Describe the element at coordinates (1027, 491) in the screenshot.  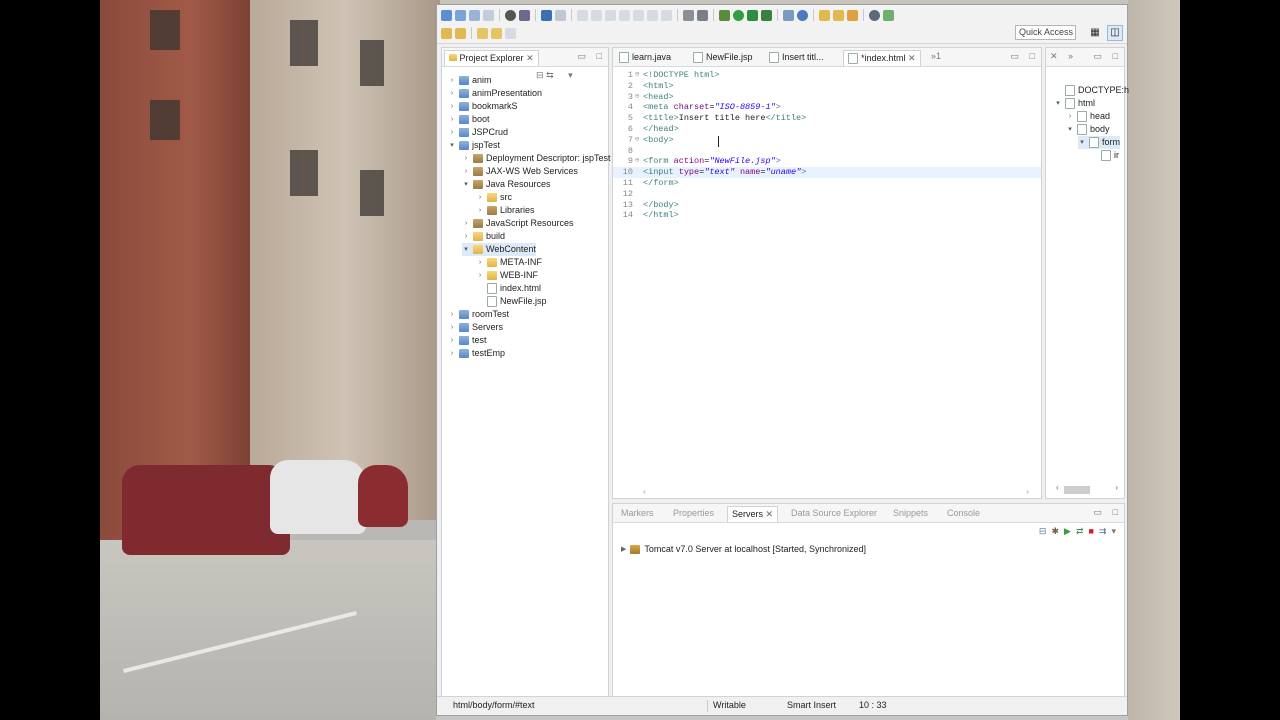
I see `editor-hscroll-right-icon: ›` at that location.